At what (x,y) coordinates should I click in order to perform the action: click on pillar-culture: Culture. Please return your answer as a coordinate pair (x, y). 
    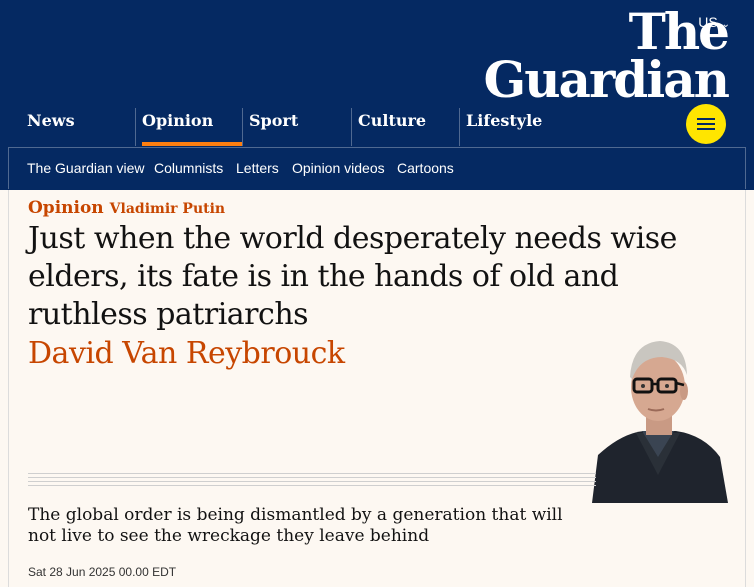
    Looking at the image, I should click on (405, 127).